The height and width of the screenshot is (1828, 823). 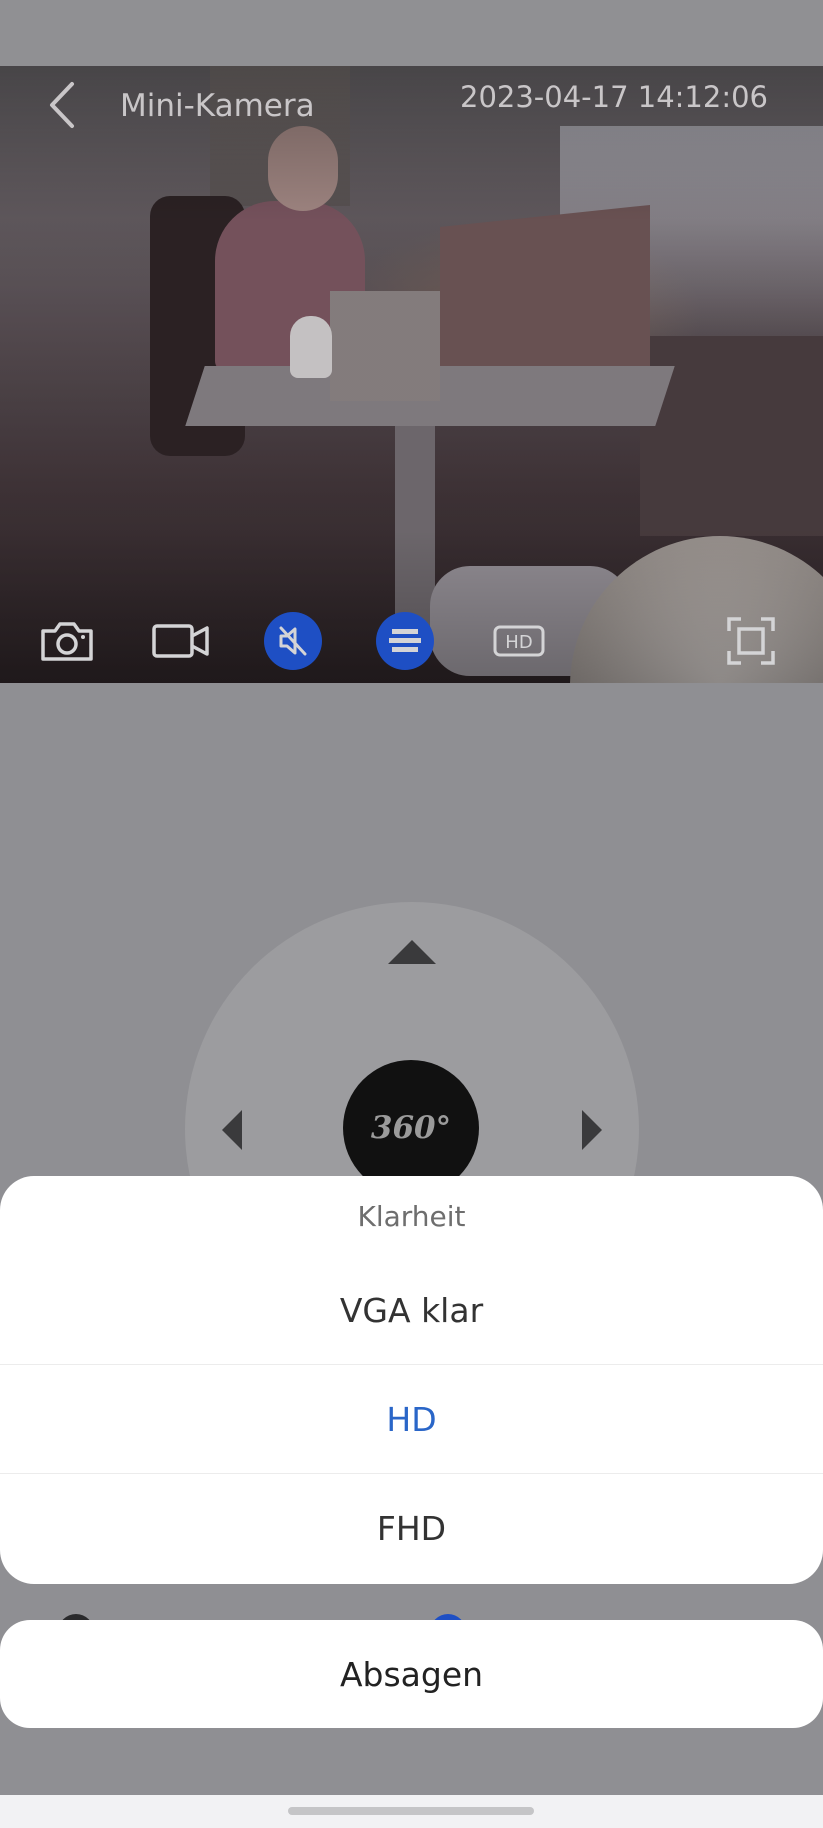 I want to click on video-record-icon, so click(x=180, y=641).